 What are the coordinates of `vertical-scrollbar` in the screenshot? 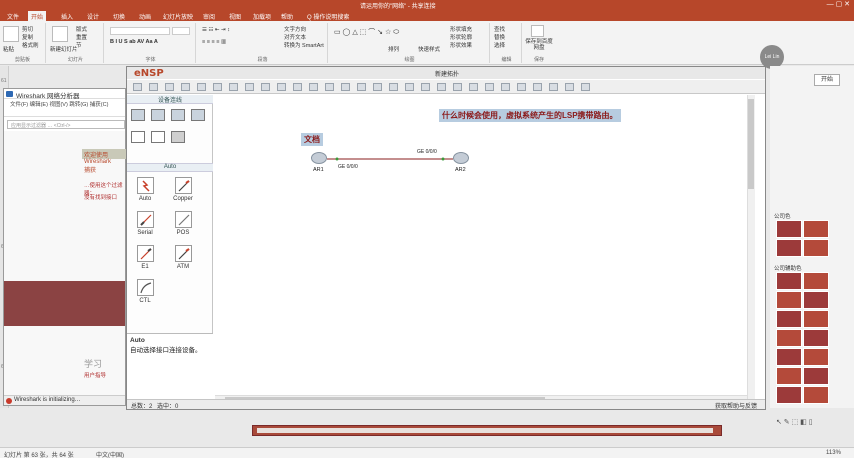 It's located at (751, 248).